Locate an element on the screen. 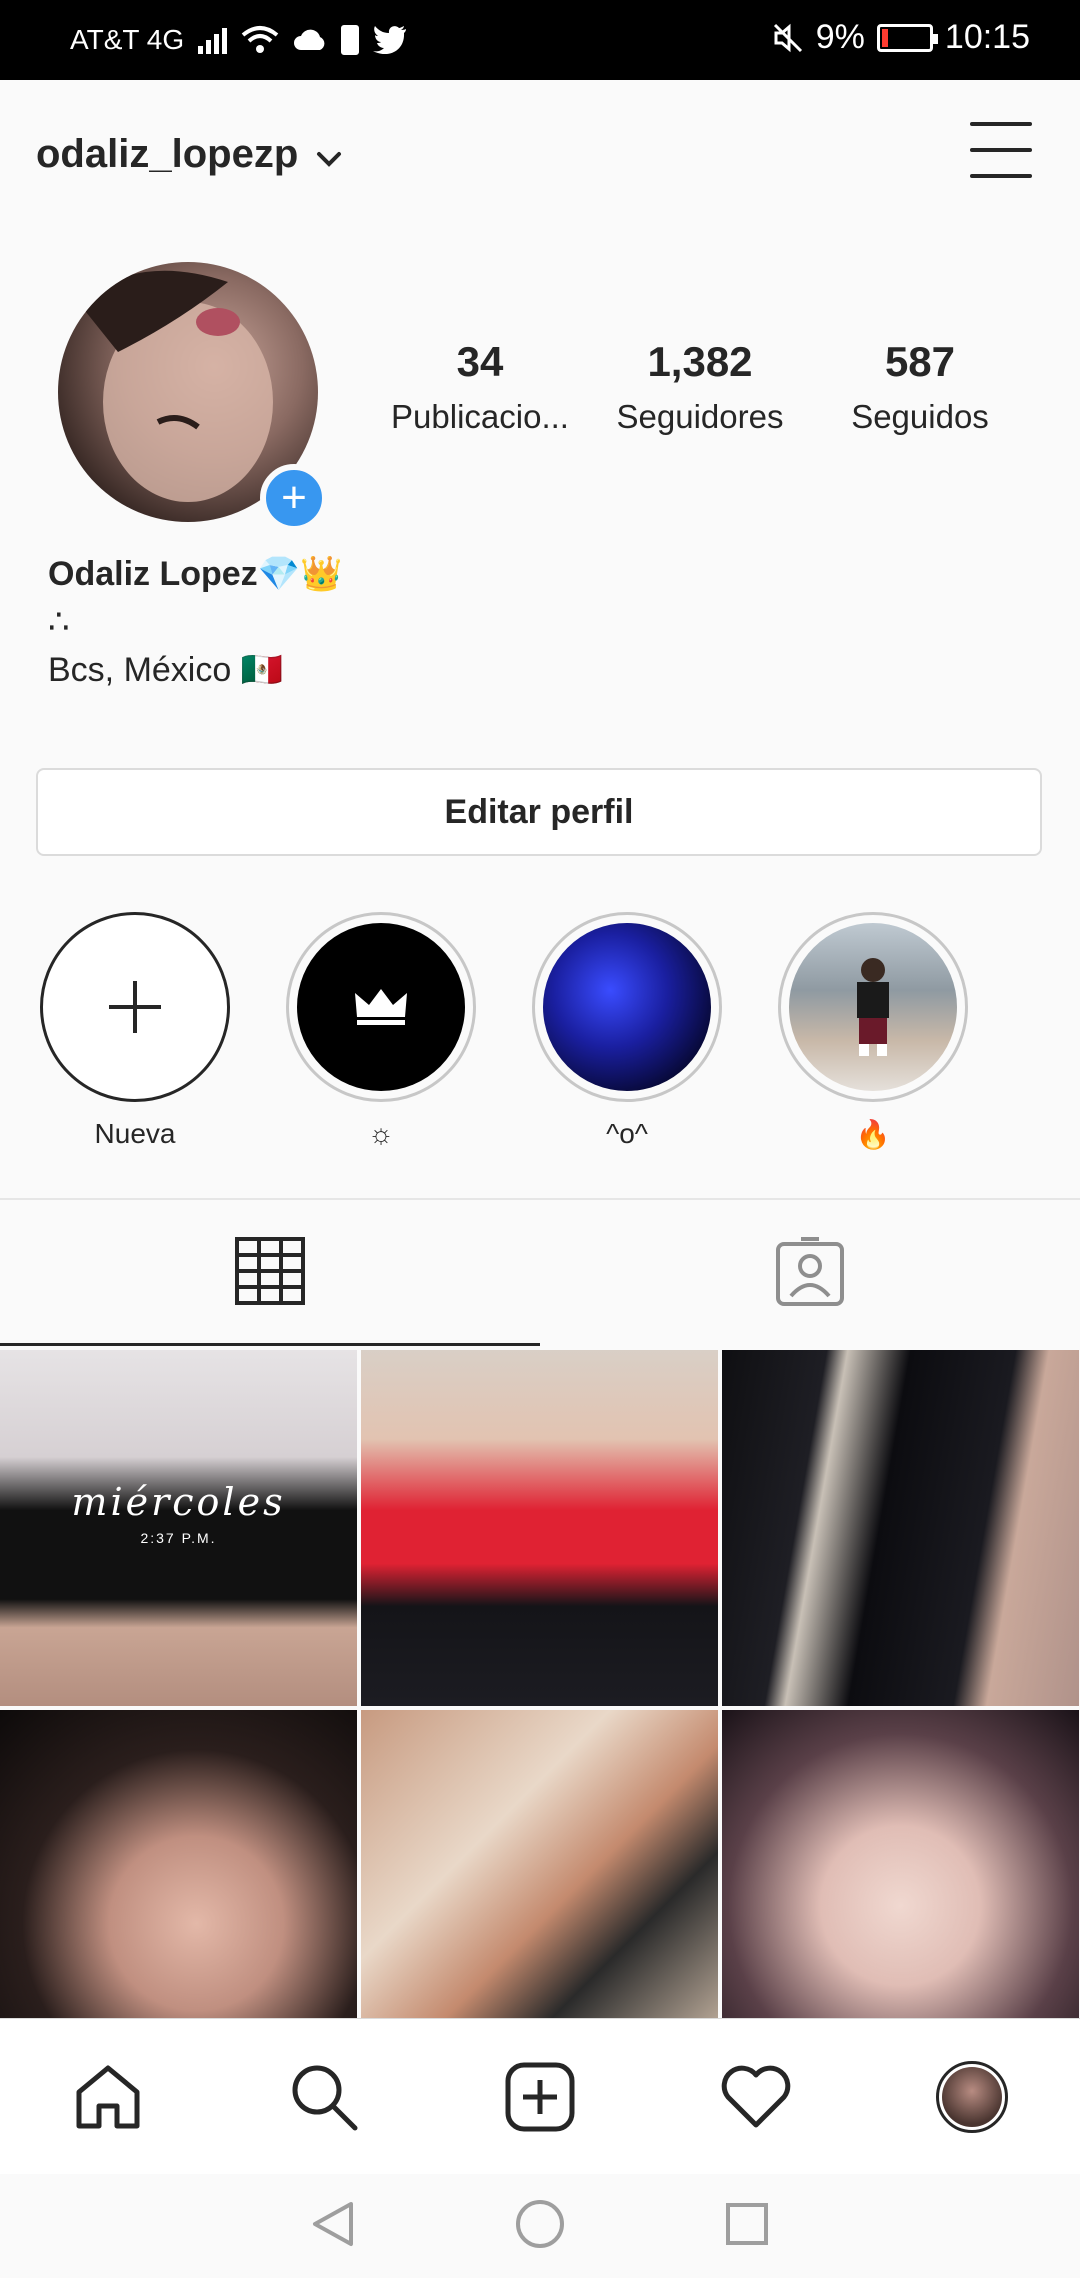 The height and width of the screenshot is (2278, 1080). highlight-item: ☼ is located at coordinates (381, 1031).